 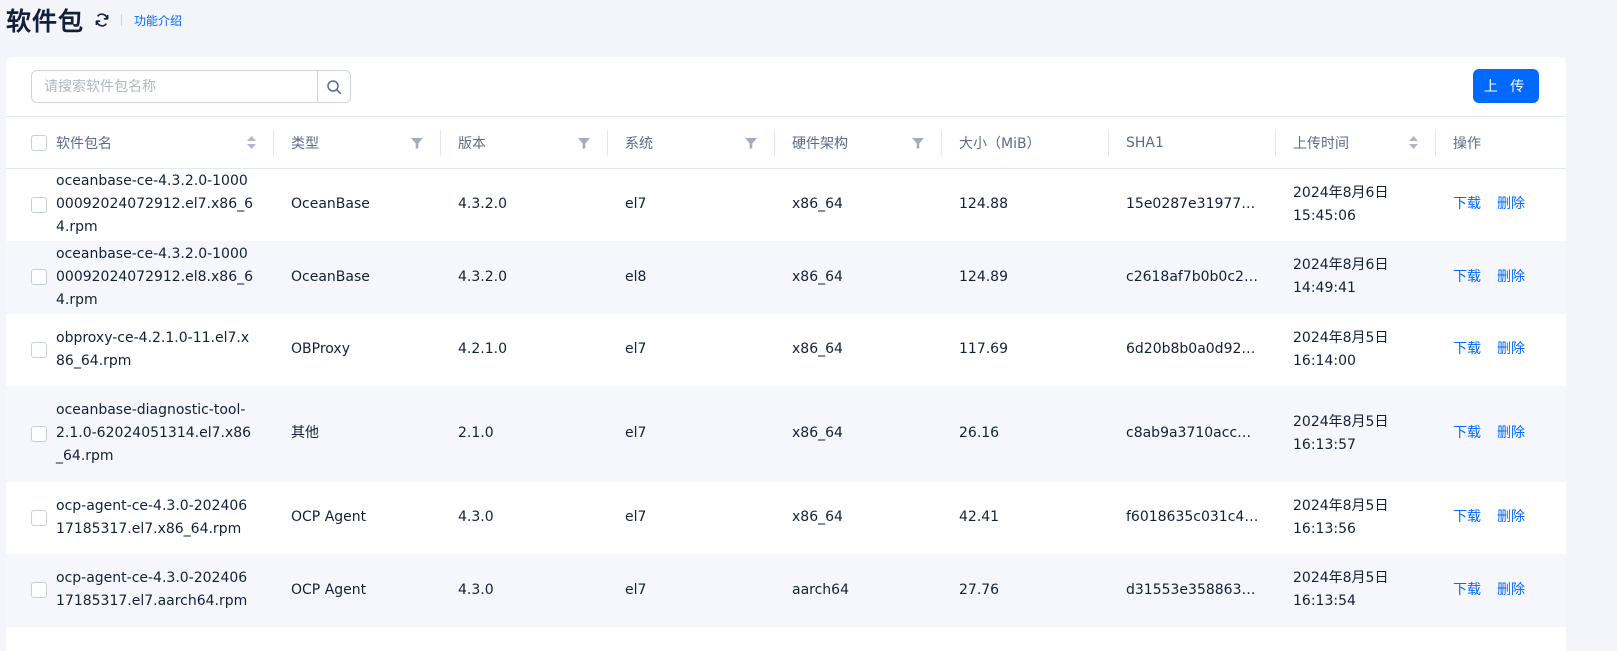 What do you see at coordinates (1324, 215) in the screenshot?
I see `upload-clock: 15:45:06` at bounding box center [1324, 215].